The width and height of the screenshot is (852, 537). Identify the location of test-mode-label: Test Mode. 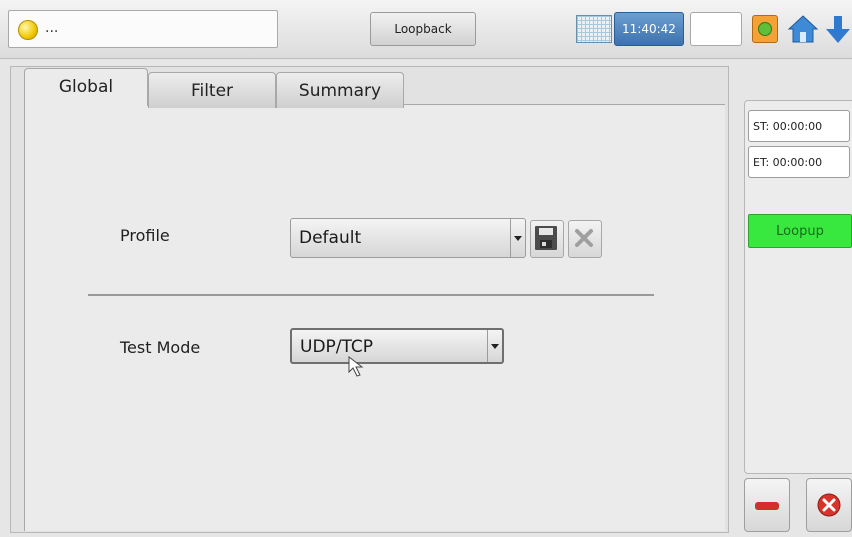
(160, 347).